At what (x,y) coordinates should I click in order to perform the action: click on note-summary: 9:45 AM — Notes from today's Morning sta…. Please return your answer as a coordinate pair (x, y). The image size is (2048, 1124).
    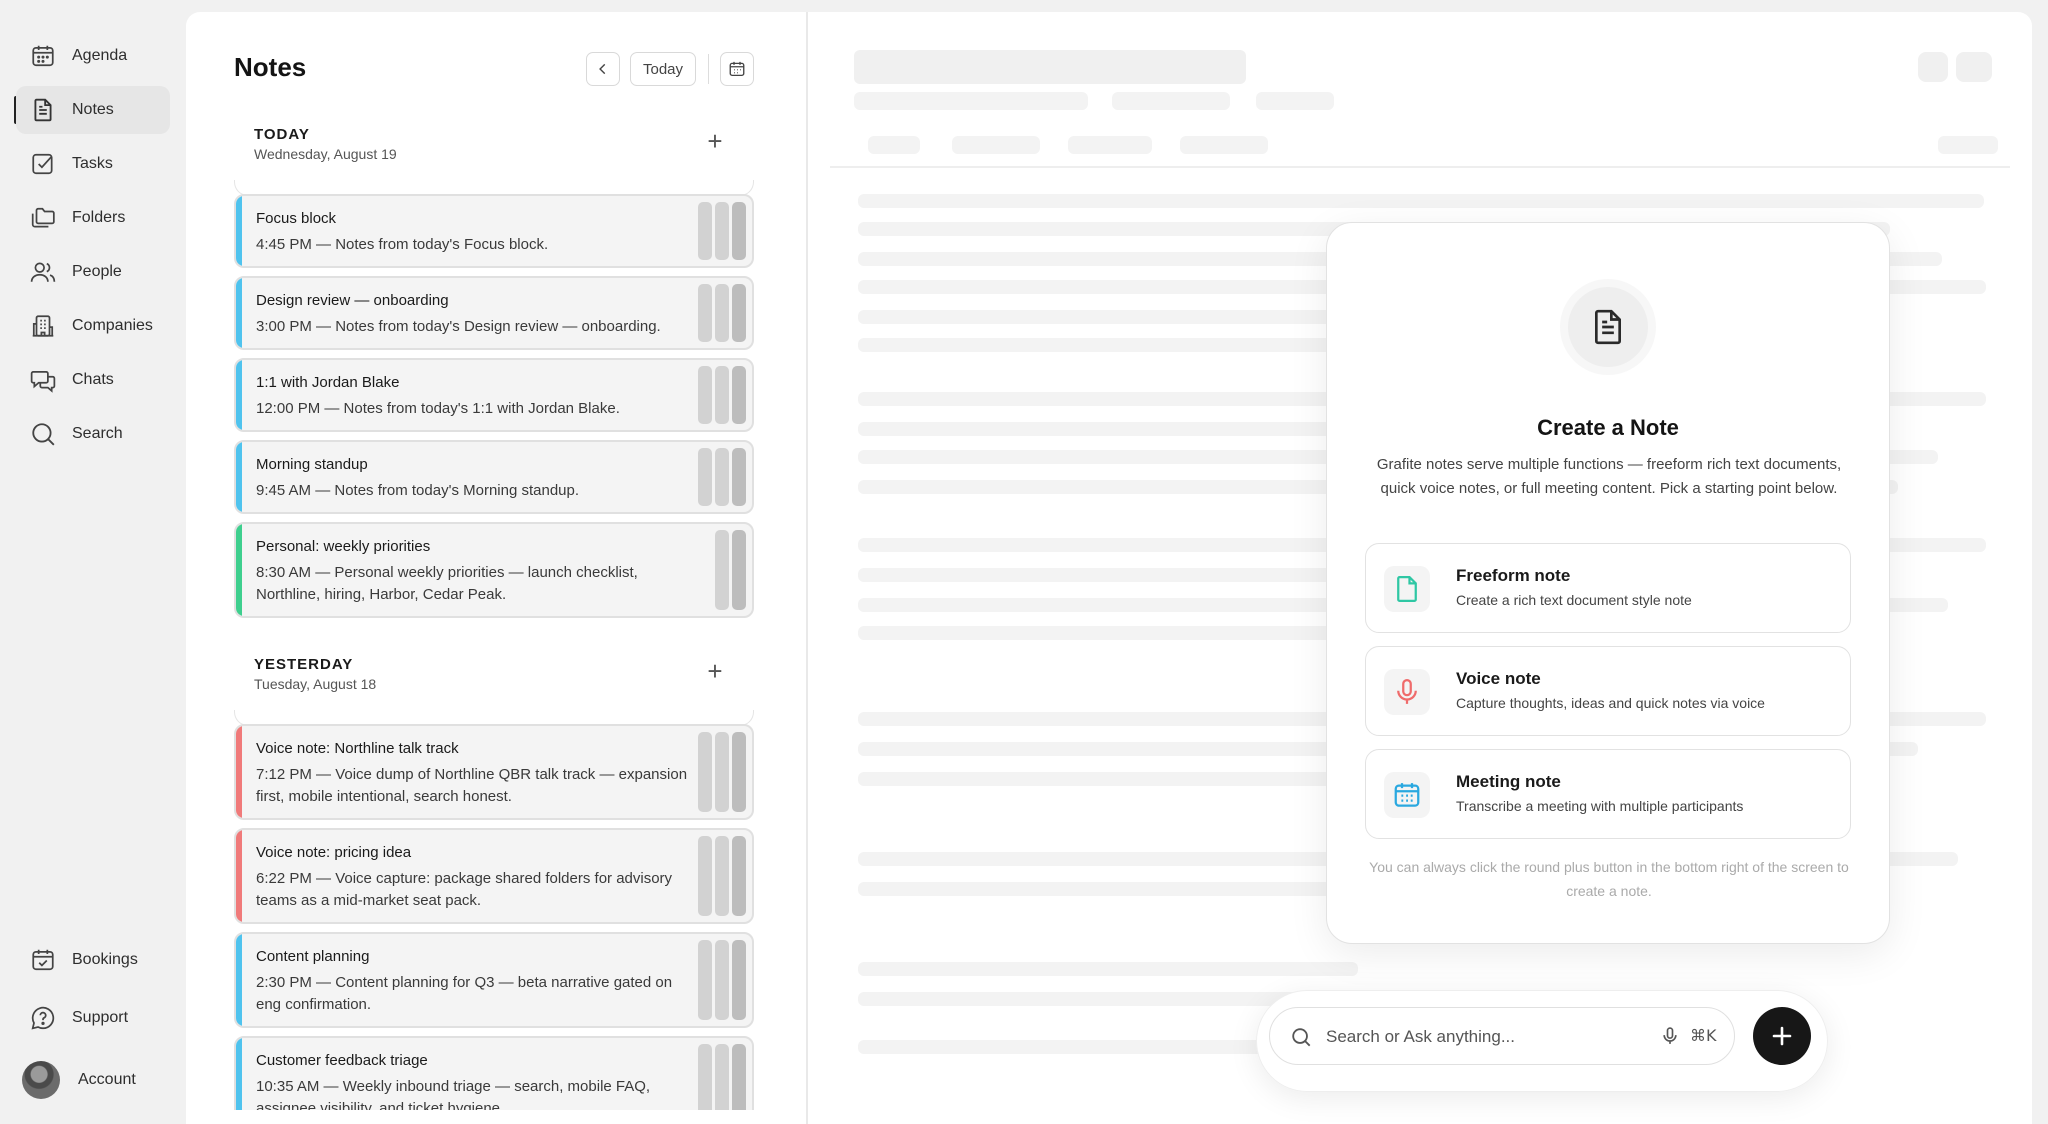
    Looking at the image, I should click on (418, 490).